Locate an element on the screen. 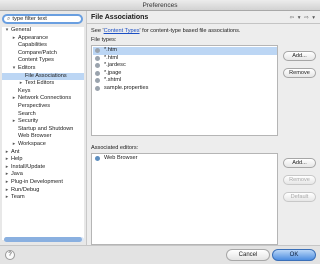 The width and height of the screenshot is (320, 264). page-title: File Associations is located at coordinates (120, 17).